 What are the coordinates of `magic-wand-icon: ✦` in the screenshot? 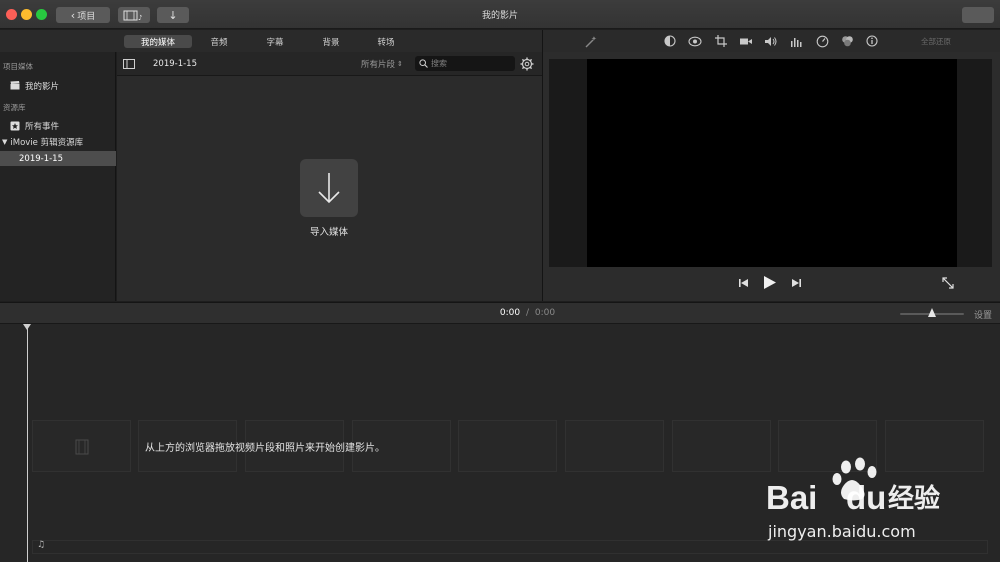 It's located at (590, 41).